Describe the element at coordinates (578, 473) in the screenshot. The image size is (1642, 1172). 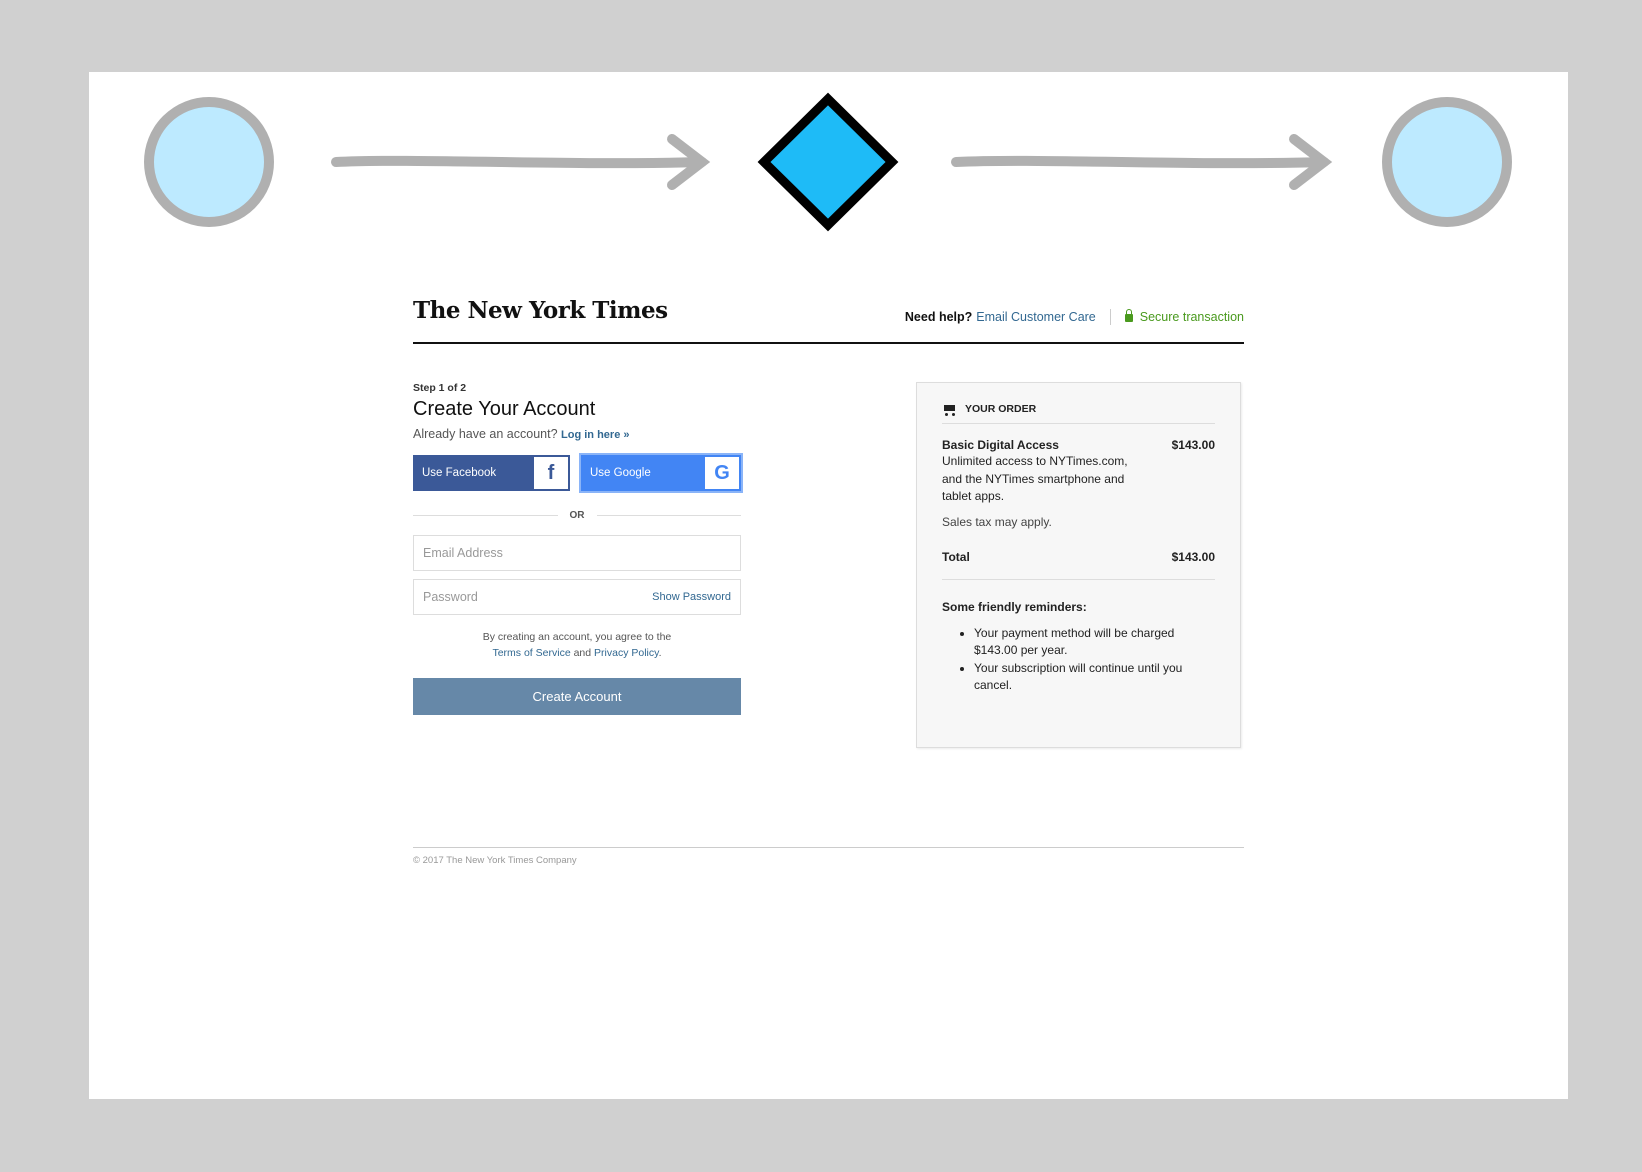
I see `social-login: Use Facebook f Use Google G` at that location.